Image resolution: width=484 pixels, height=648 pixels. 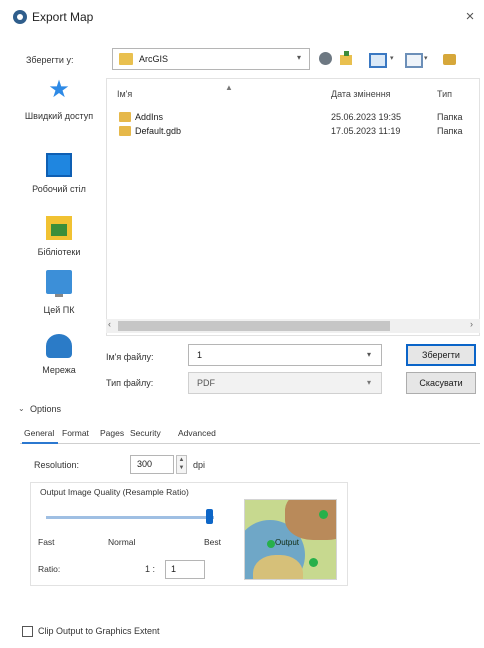 I want to click on tab-format: Format, so click(x=75, y=433).